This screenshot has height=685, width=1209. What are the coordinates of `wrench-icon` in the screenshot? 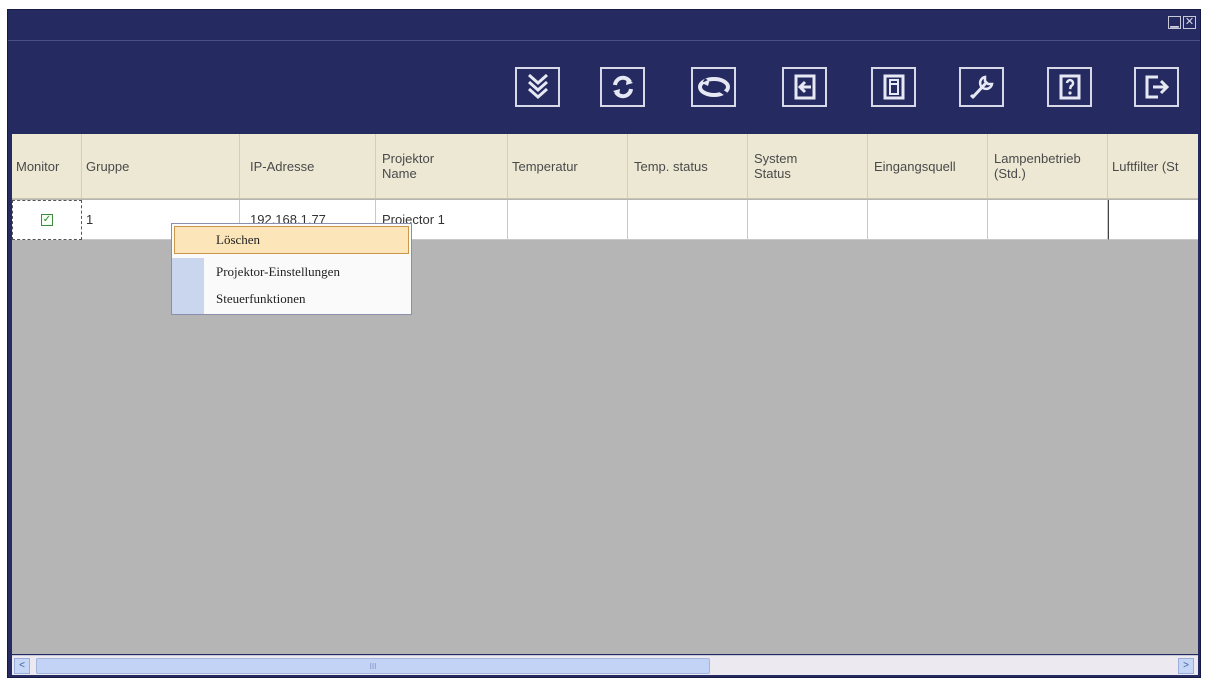 It's located at (981, 87).